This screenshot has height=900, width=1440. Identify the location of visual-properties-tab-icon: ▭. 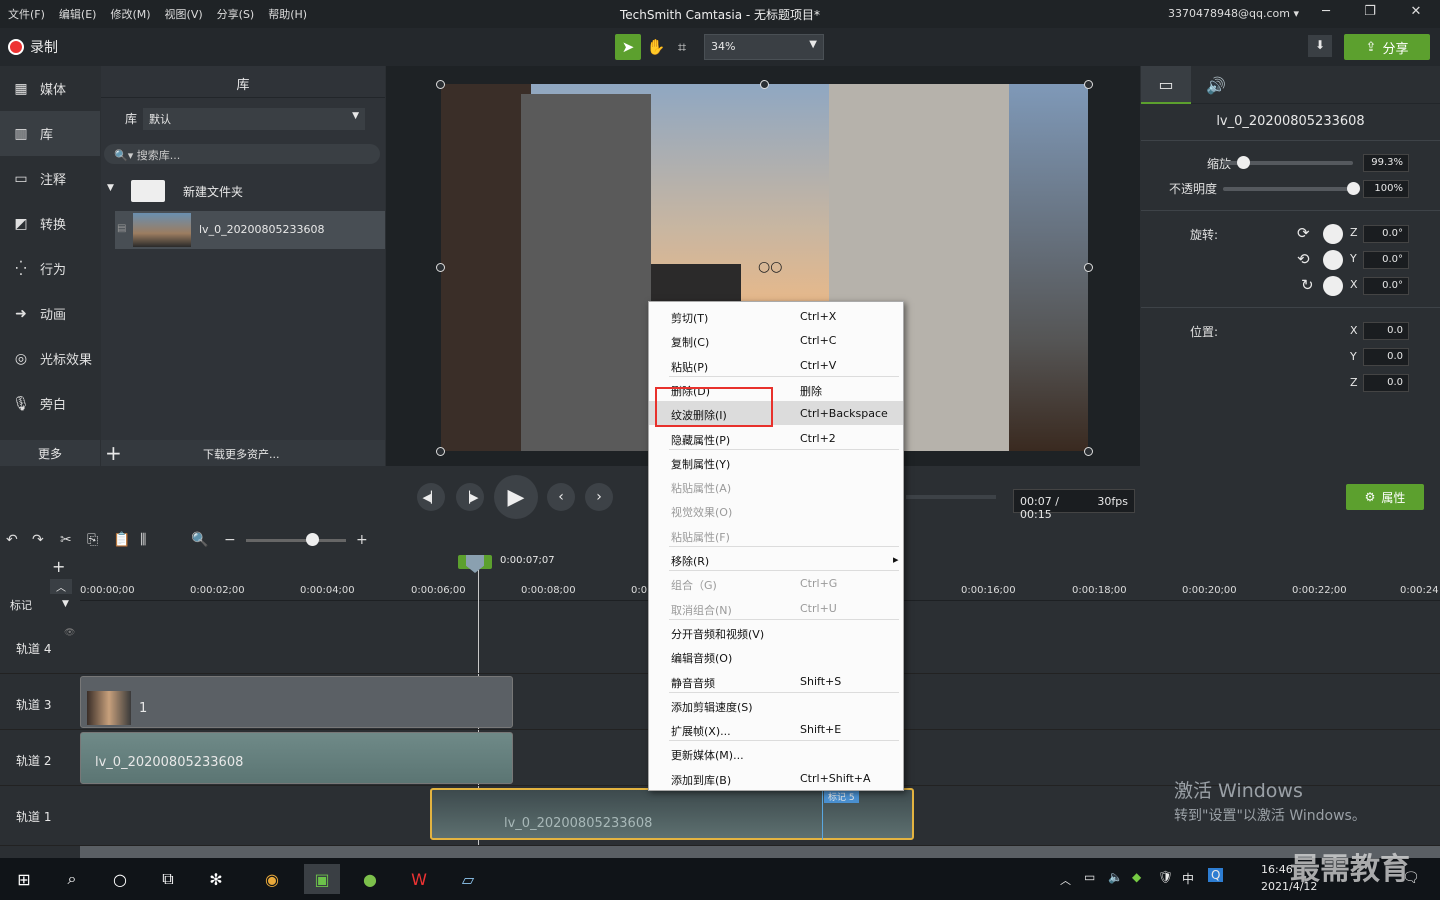
(1166, 85).